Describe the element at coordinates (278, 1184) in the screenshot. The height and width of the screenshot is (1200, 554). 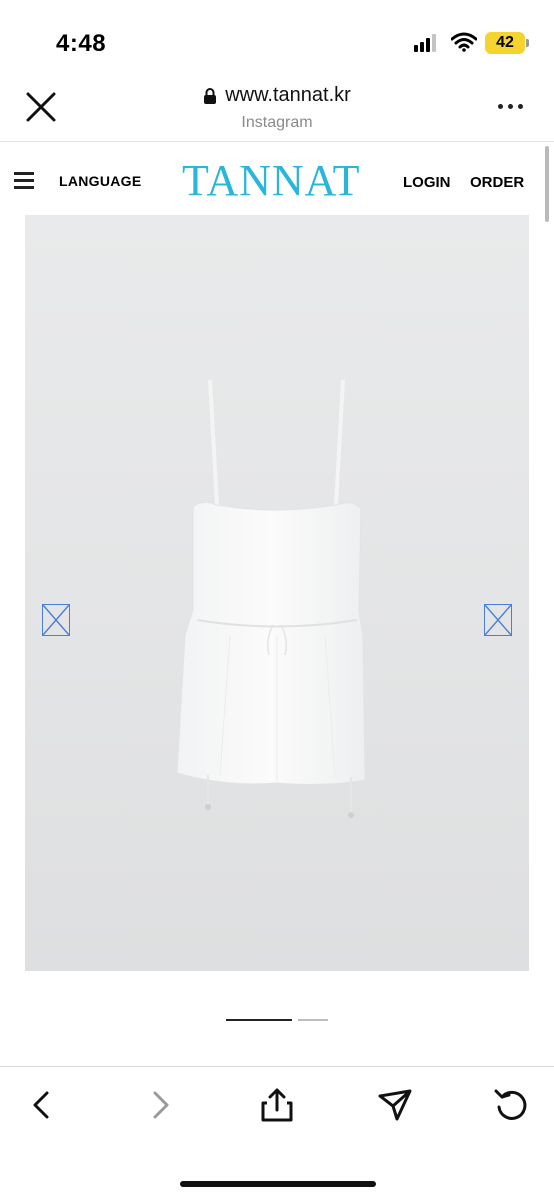
I see `home-indicator` at that location.